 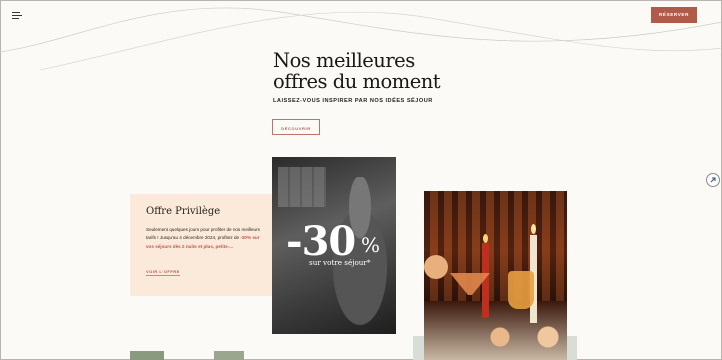 I want to click on page-title-line-1: Nos meilleures, so click(x=344, y=60).